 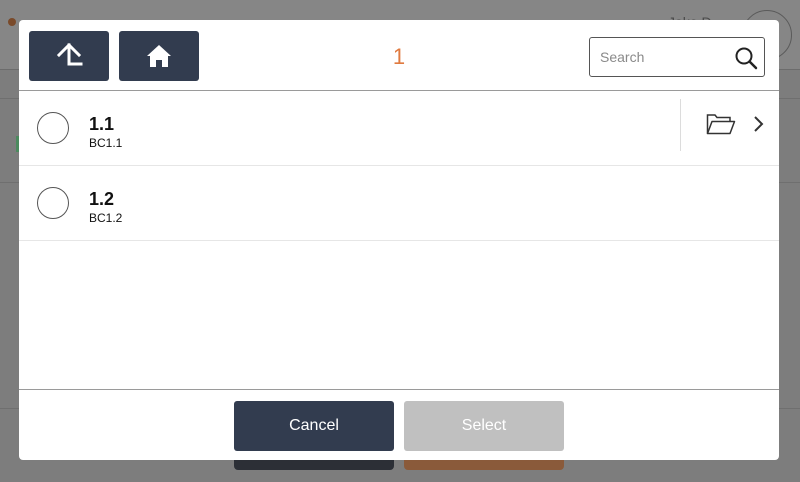 I want to click on current-folder-title: 1, so click(x=399, y=56).